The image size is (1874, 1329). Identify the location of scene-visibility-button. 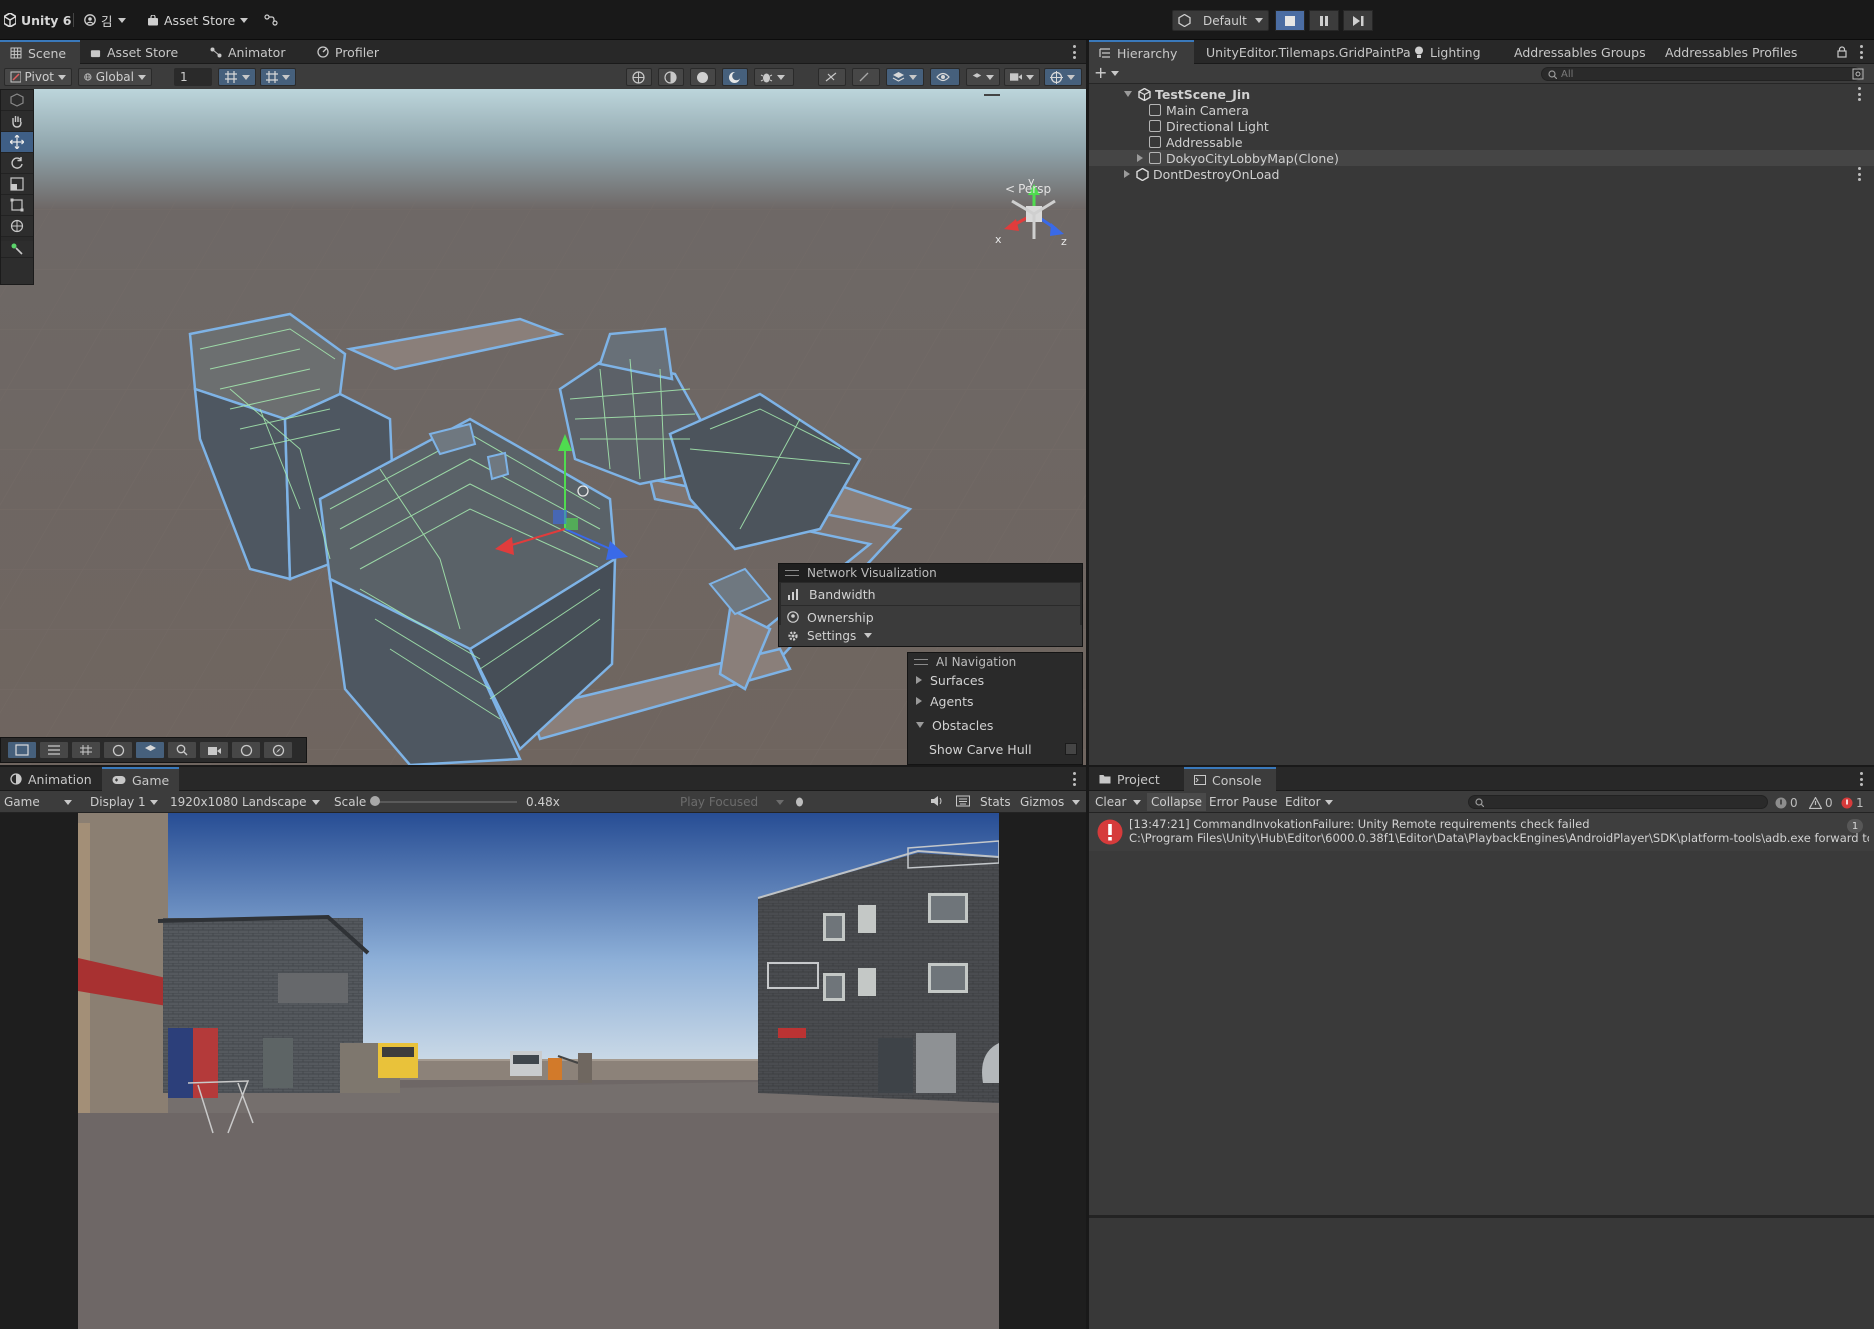
(945, 77).